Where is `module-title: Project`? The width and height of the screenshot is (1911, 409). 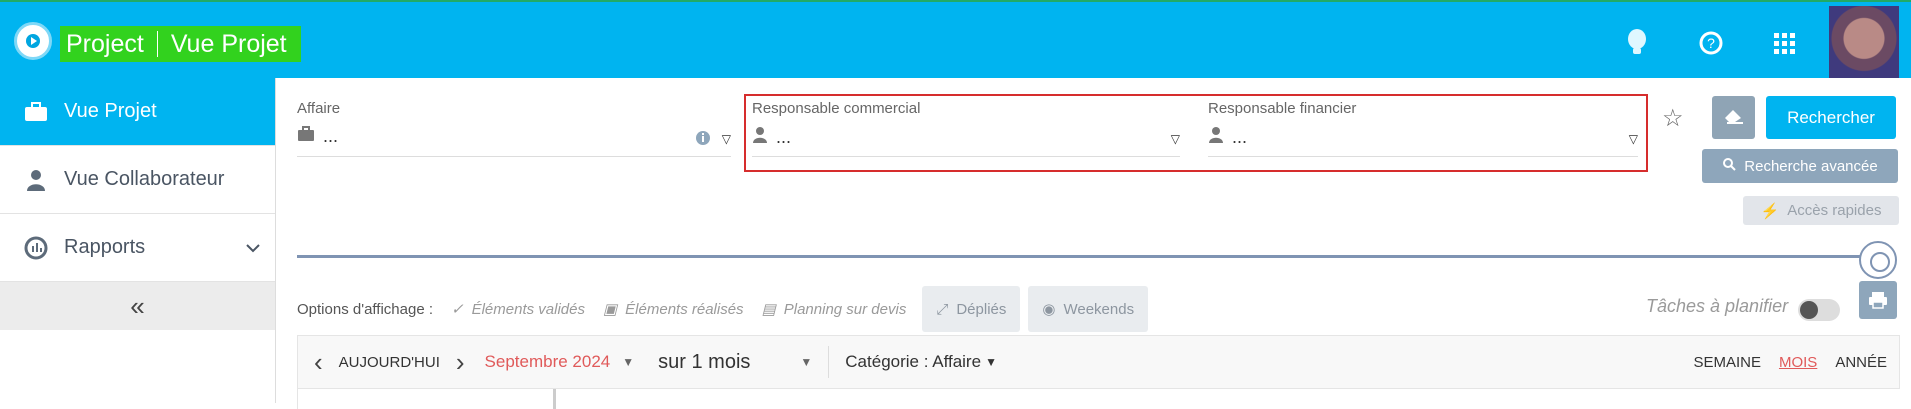 module-title: Project is located at coordinates (105, 43).